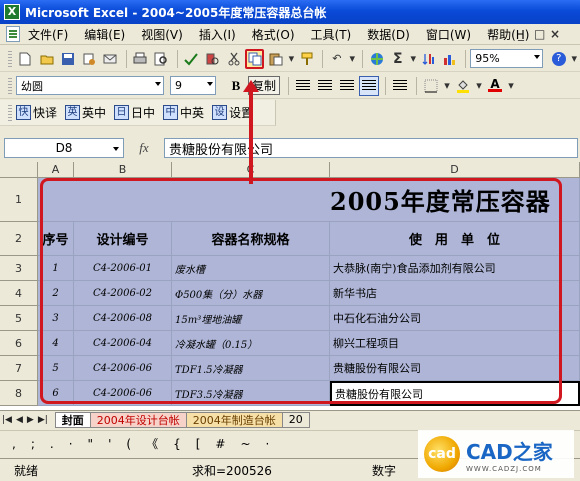 This screenshot has height=481, width=580. Describe the element at coordinates (19, 293) in the screenshot. I see `row-header-4: 4` at that location.